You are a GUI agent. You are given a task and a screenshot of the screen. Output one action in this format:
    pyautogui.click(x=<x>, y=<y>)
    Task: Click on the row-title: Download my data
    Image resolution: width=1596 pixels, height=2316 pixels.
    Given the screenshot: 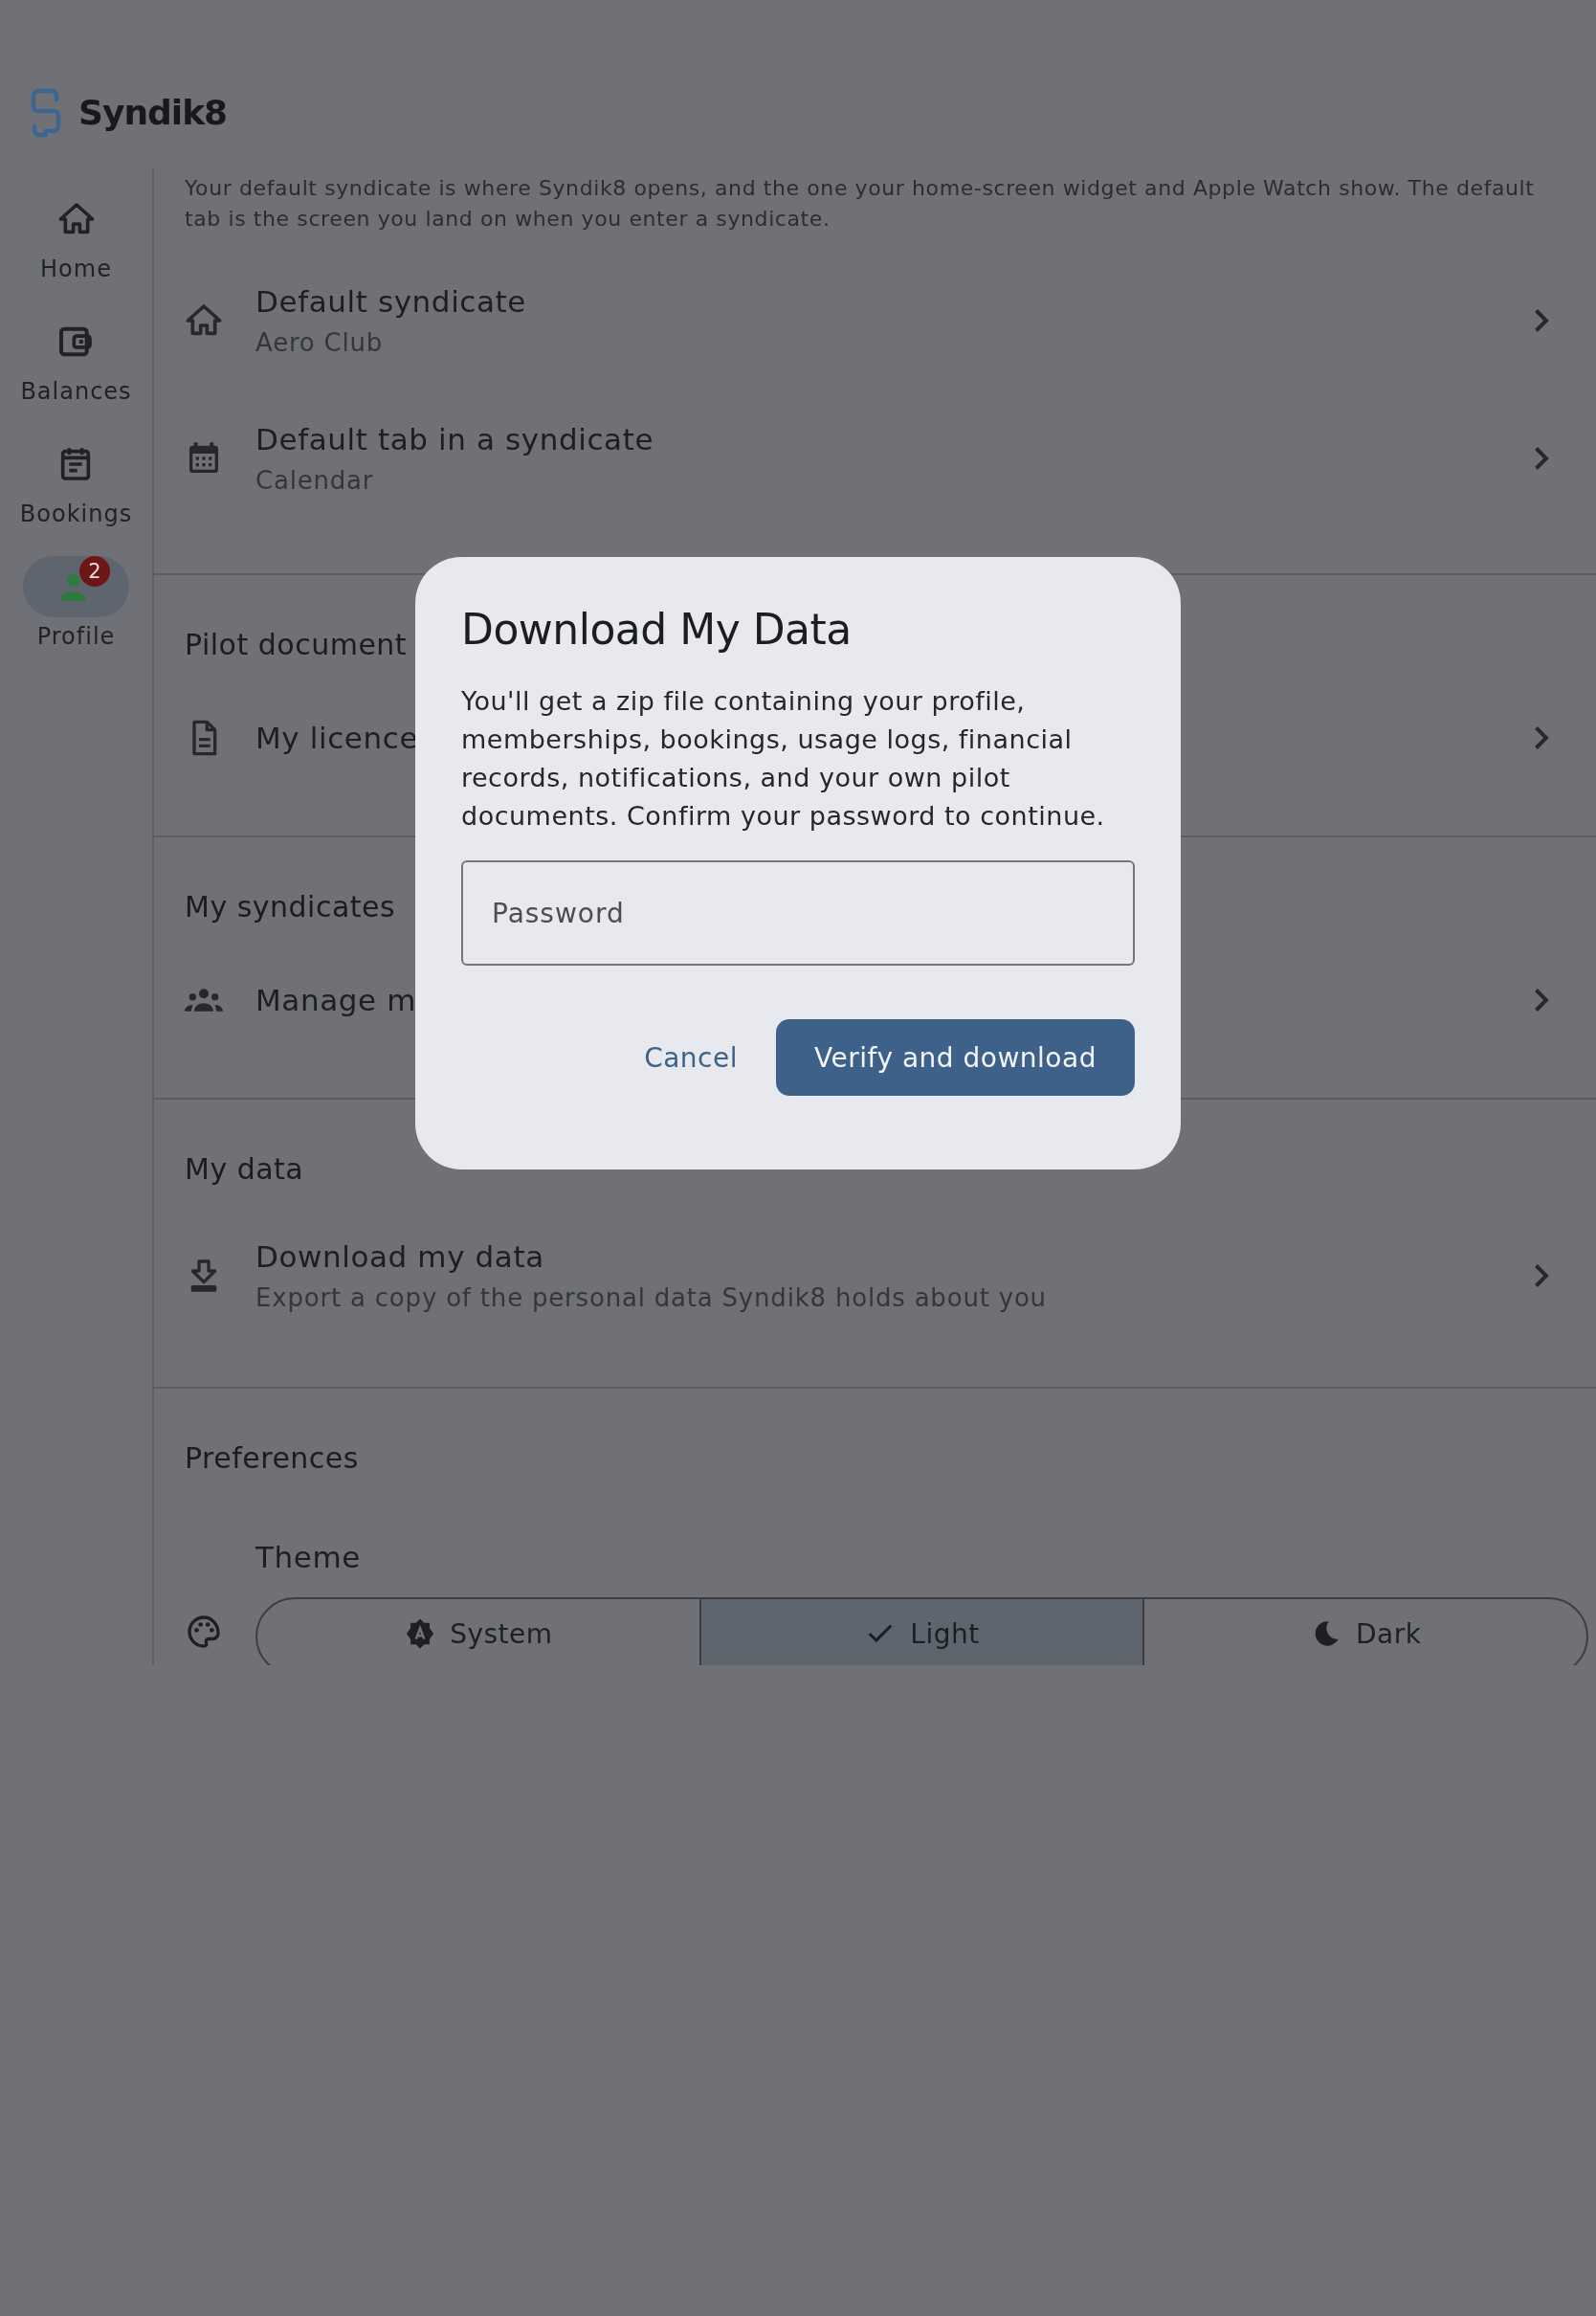 What is the action you would take?
    pyautogui.click(x=400, y=1256)
    